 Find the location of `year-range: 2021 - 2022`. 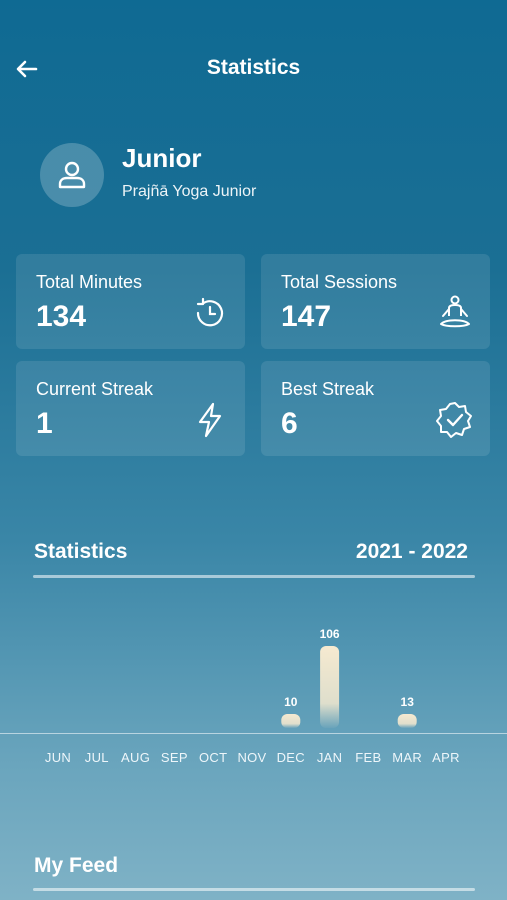

year-range: 2021 - 2022 is located at coordinates (412, 552).